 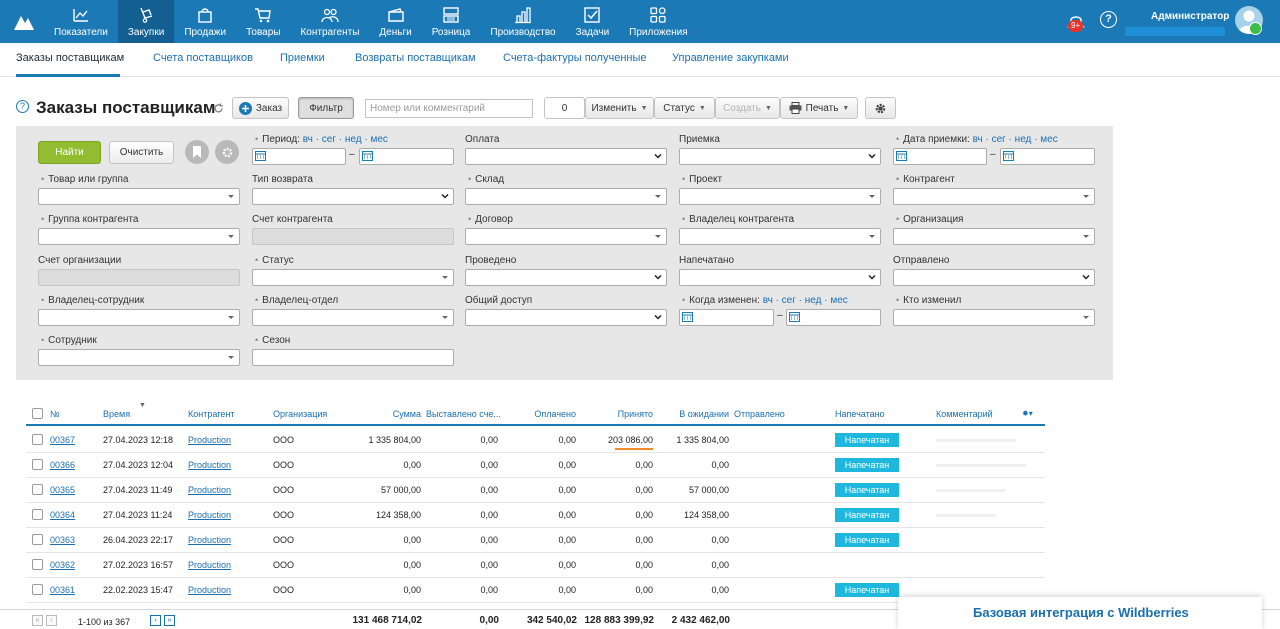 What do you see at coordinates (263, 21) in the screenshot?
I see `nav-item-products: Товары` at bounding box center [263, 21].